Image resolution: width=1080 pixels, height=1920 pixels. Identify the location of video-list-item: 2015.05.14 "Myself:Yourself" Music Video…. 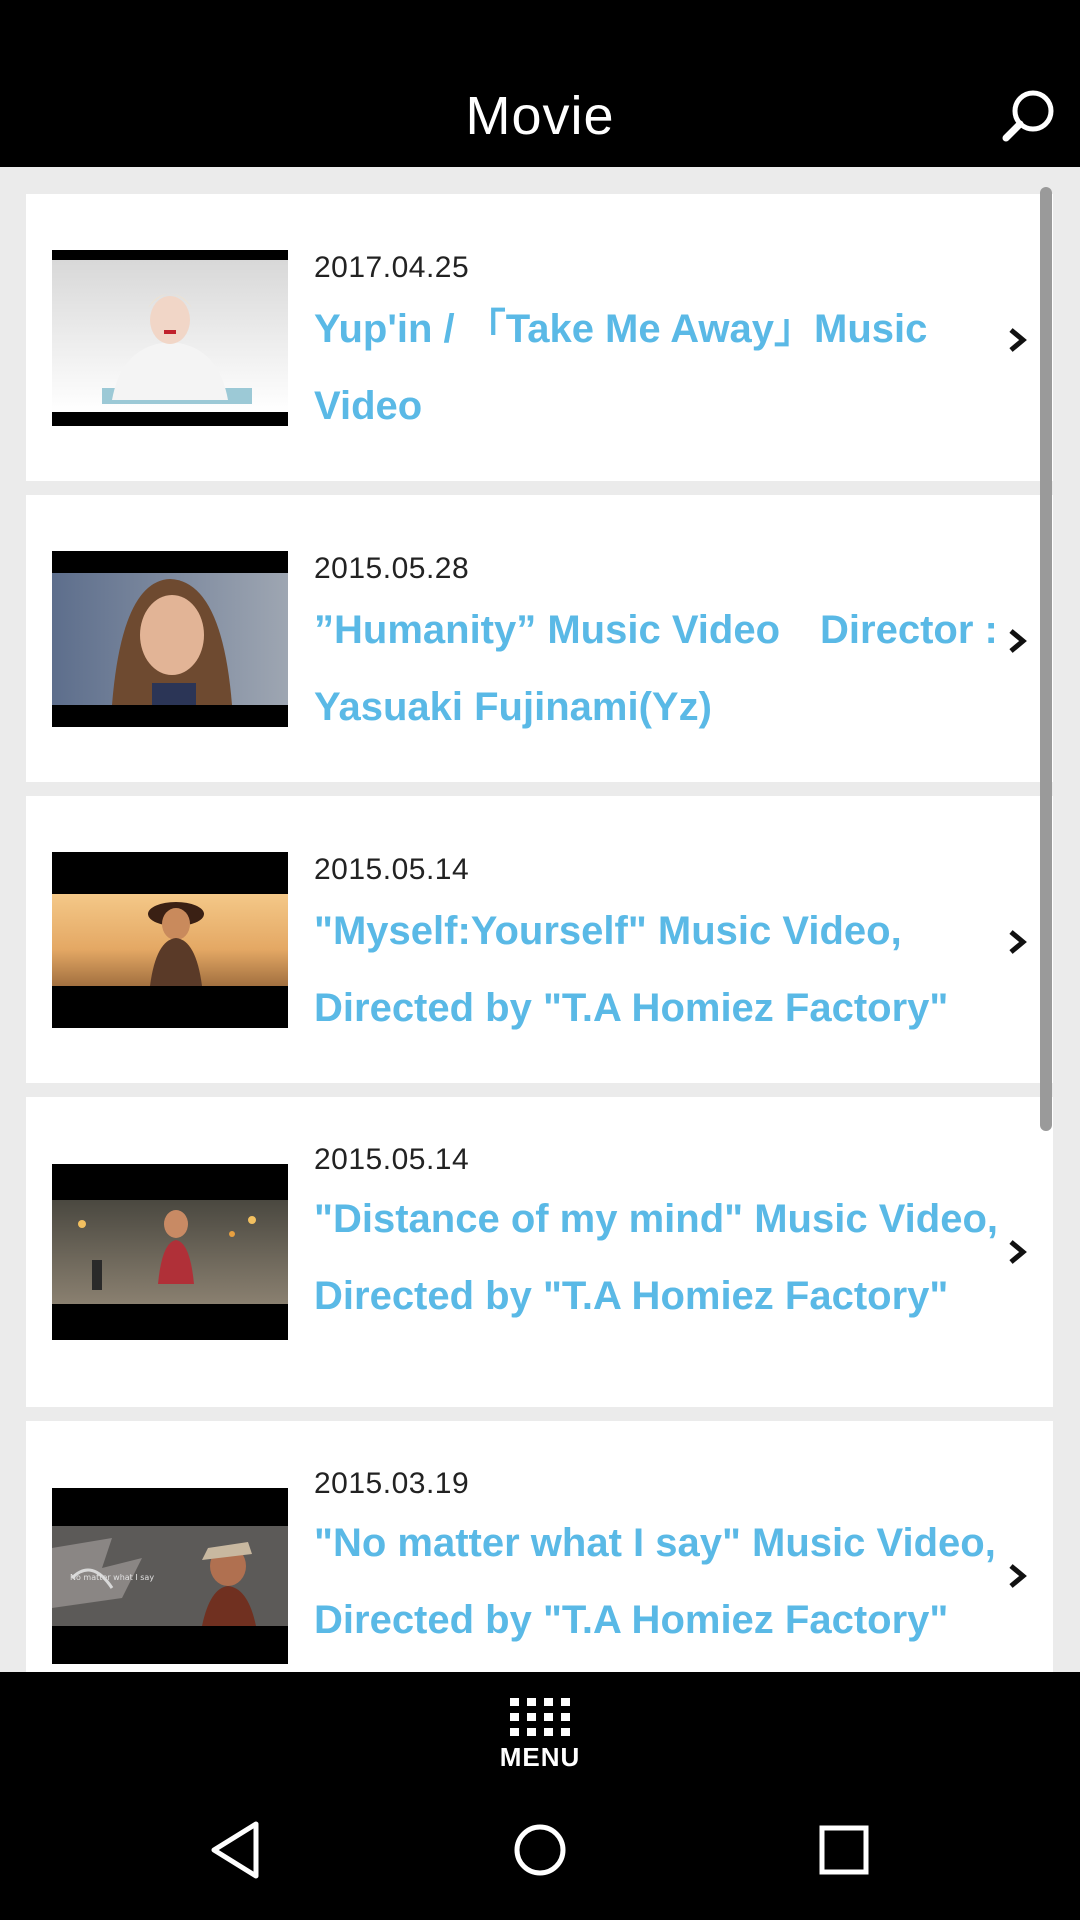
(539, 939).